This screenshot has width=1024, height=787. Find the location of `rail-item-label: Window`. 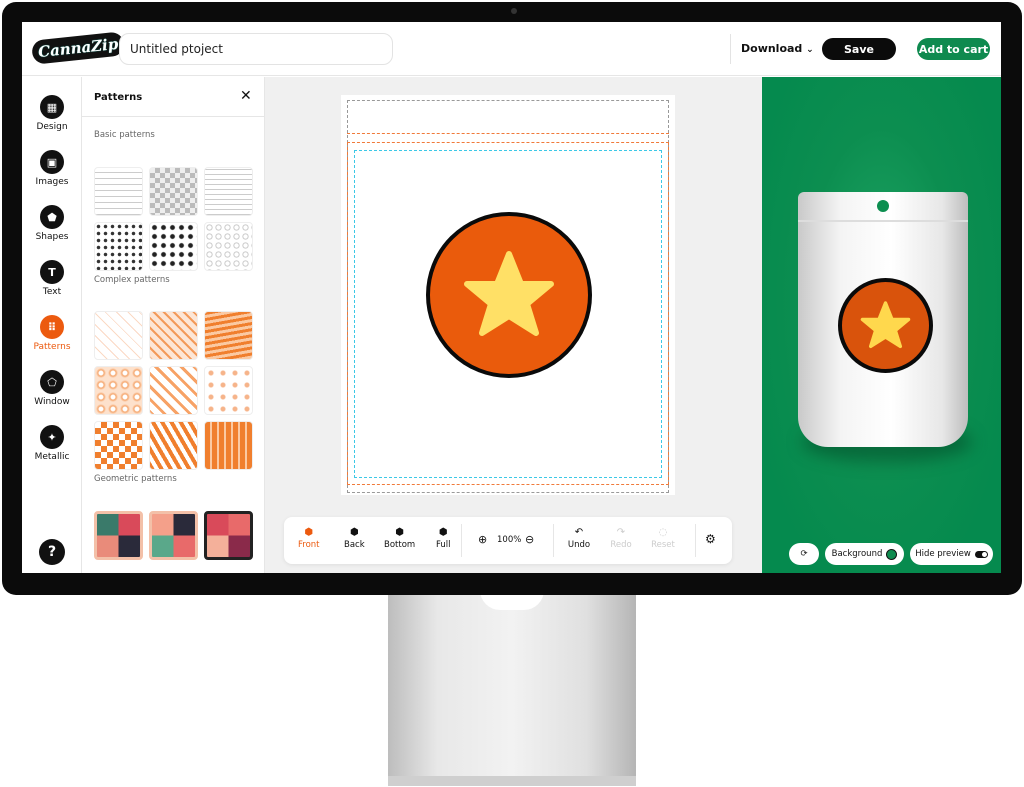

rail-item-label: Window is located at coordinates (52, 402).